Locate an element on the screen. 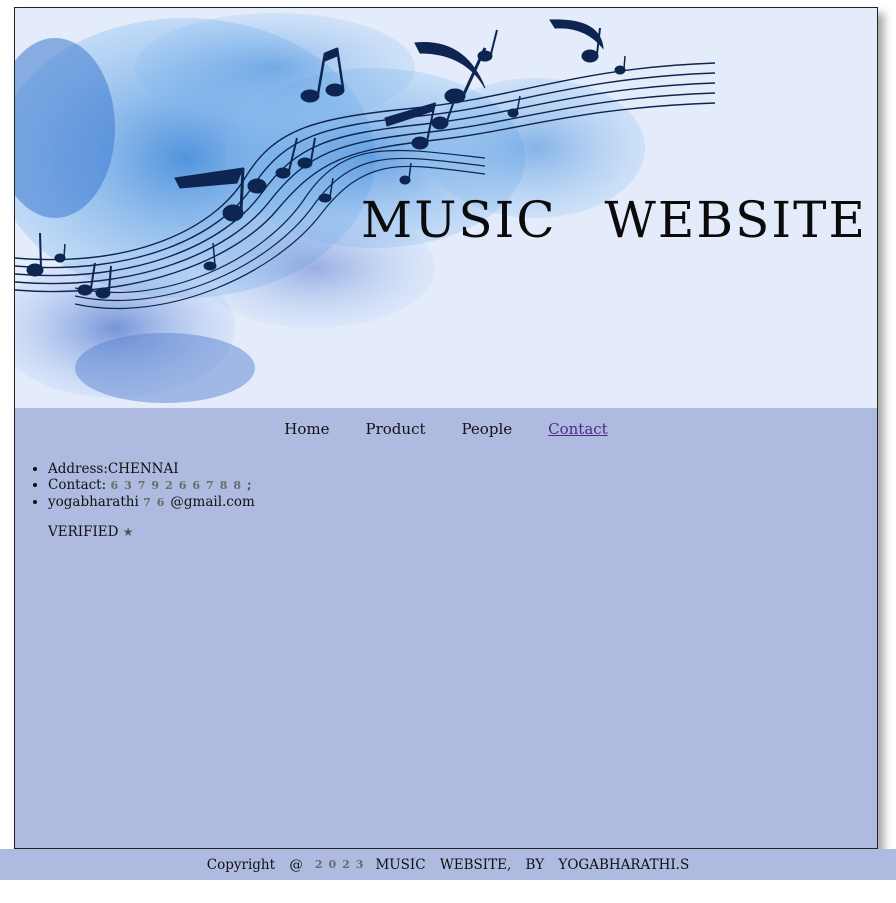 This screenshot has width=896, height=903. verified-label: VERIFIED is located at coordinates (83, 532).